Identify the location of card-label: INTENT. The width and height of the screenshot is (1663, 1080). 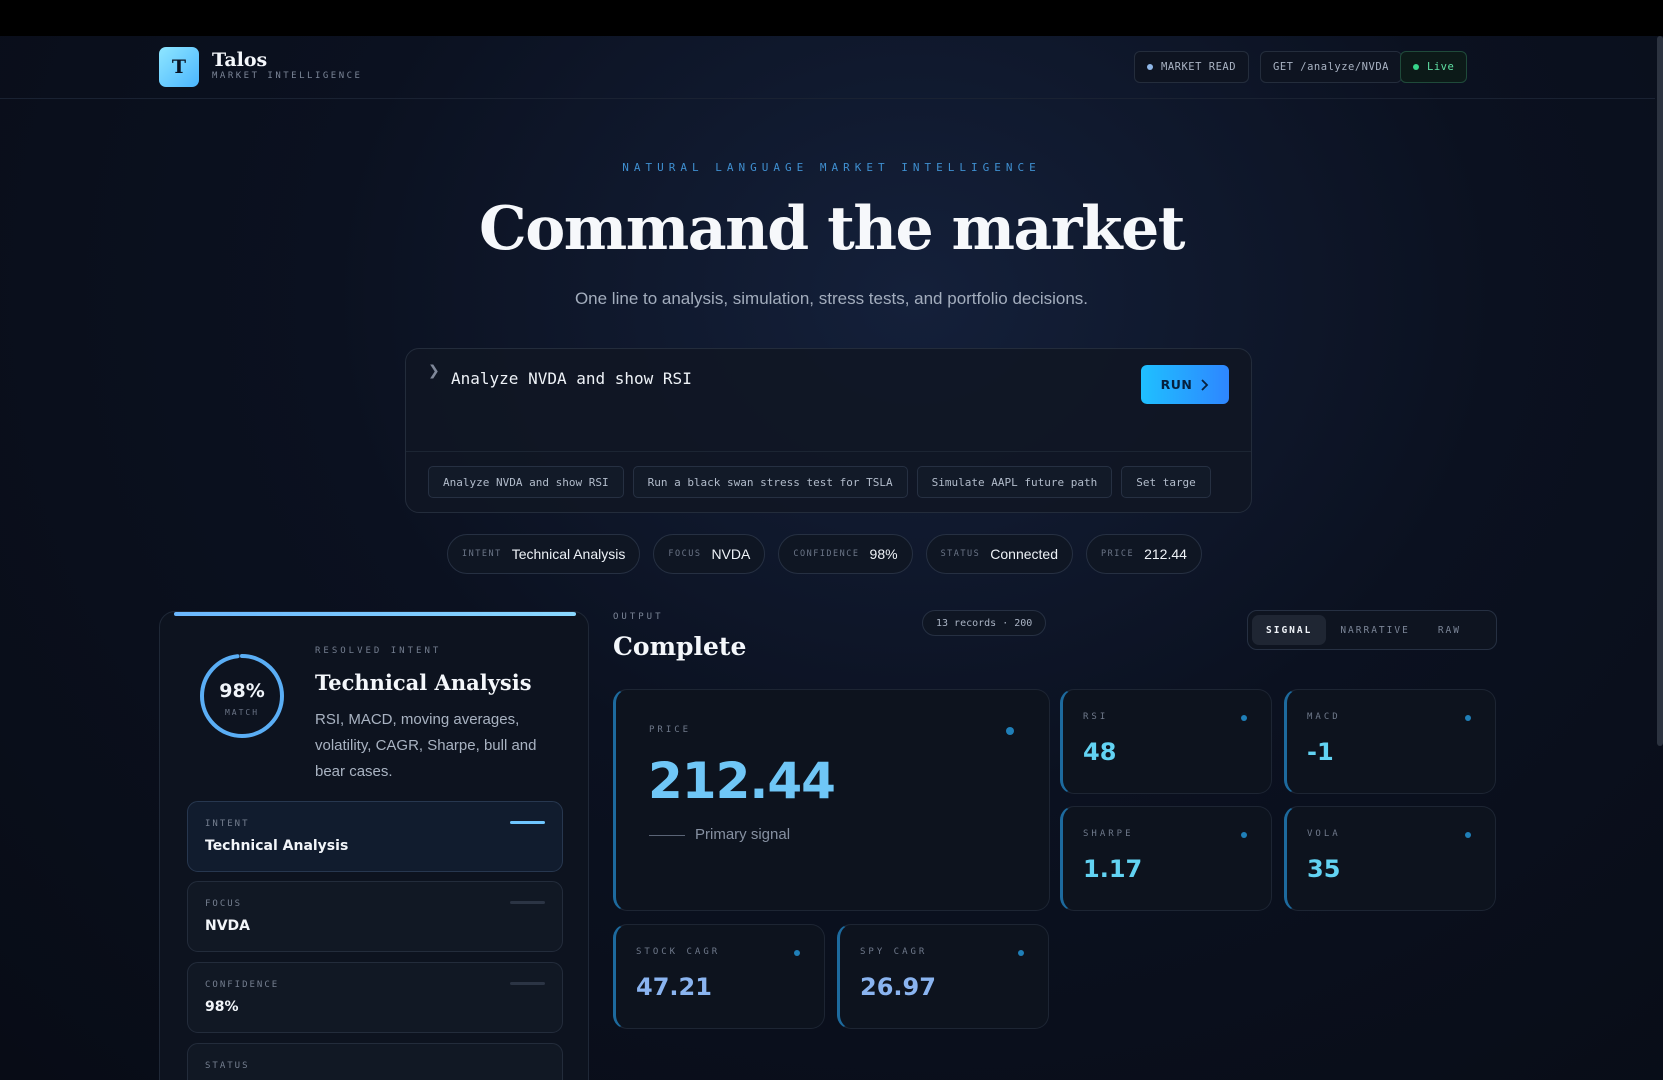
(227, 824).